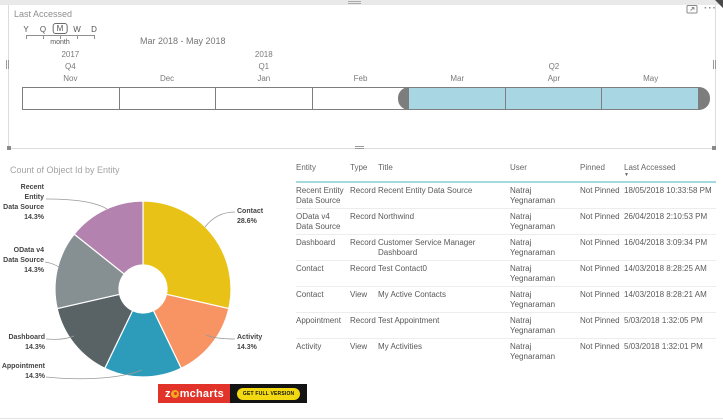 This screenshot has width=723, height=420. Describe the element at coordinates (60, 28) in the screenshot. I see `period-button-m: M` at that location.